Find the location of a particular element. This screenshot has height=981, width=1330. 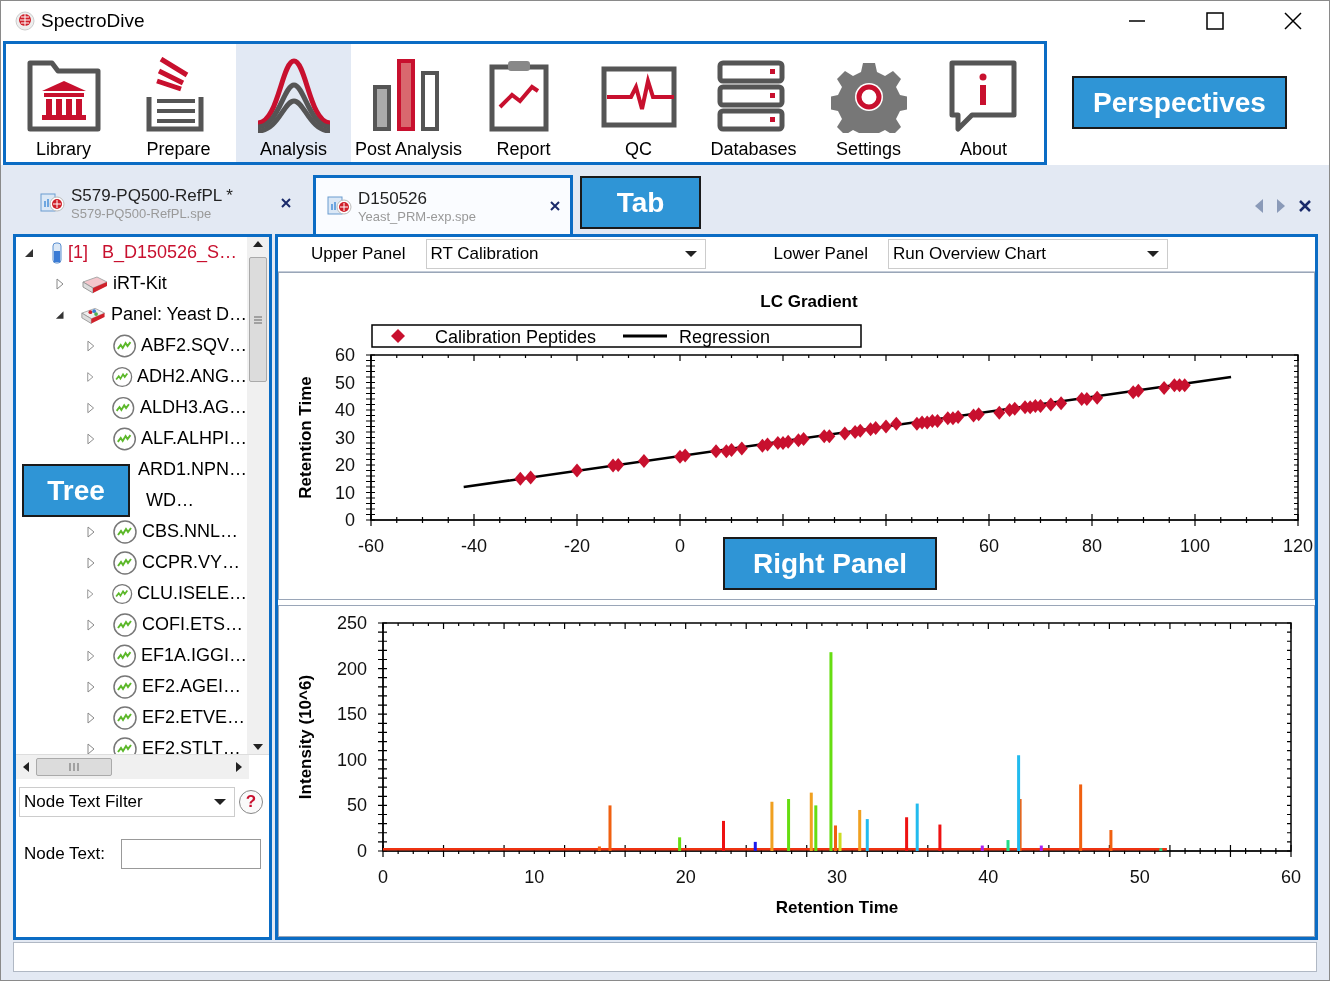

maximize-icon is located at coordinates (1215, 21).